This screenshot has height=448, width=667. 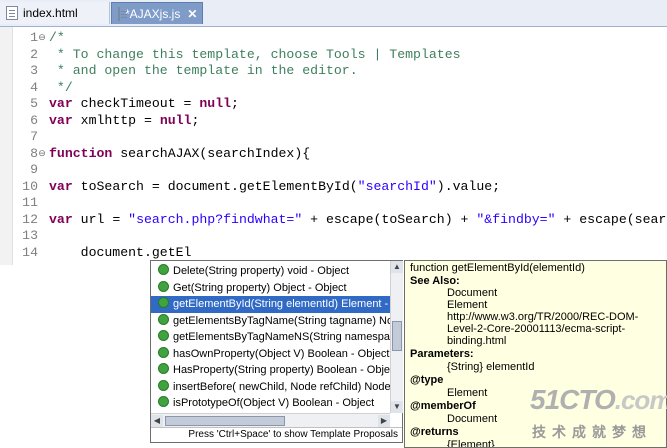 I want to click on code-token: "searchId", so click(x=397, y=186).